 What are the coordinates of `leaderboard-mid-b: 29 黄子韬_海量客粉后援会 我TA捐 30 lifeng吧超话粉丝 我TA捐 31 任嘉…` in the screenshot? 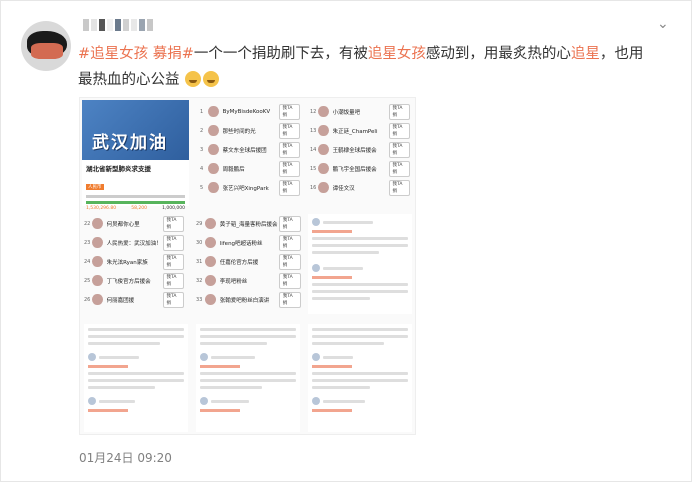 It's located at (248, 261).